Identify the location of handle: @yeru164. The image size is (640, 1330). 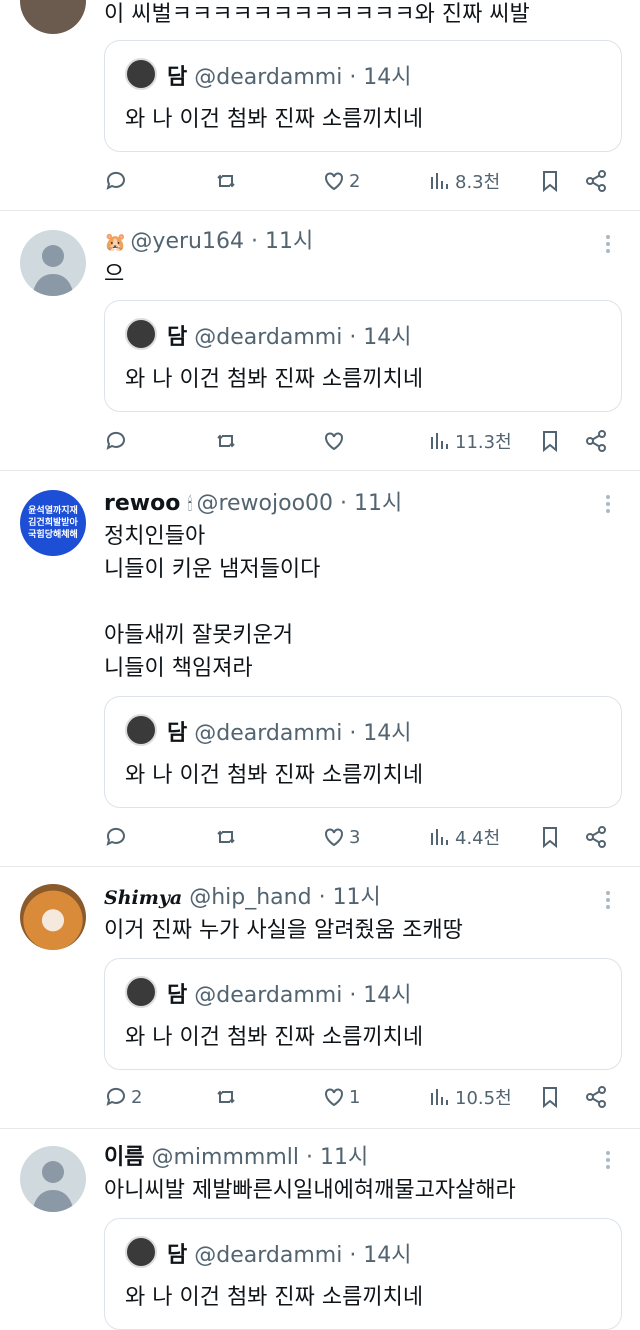
(187, 241).